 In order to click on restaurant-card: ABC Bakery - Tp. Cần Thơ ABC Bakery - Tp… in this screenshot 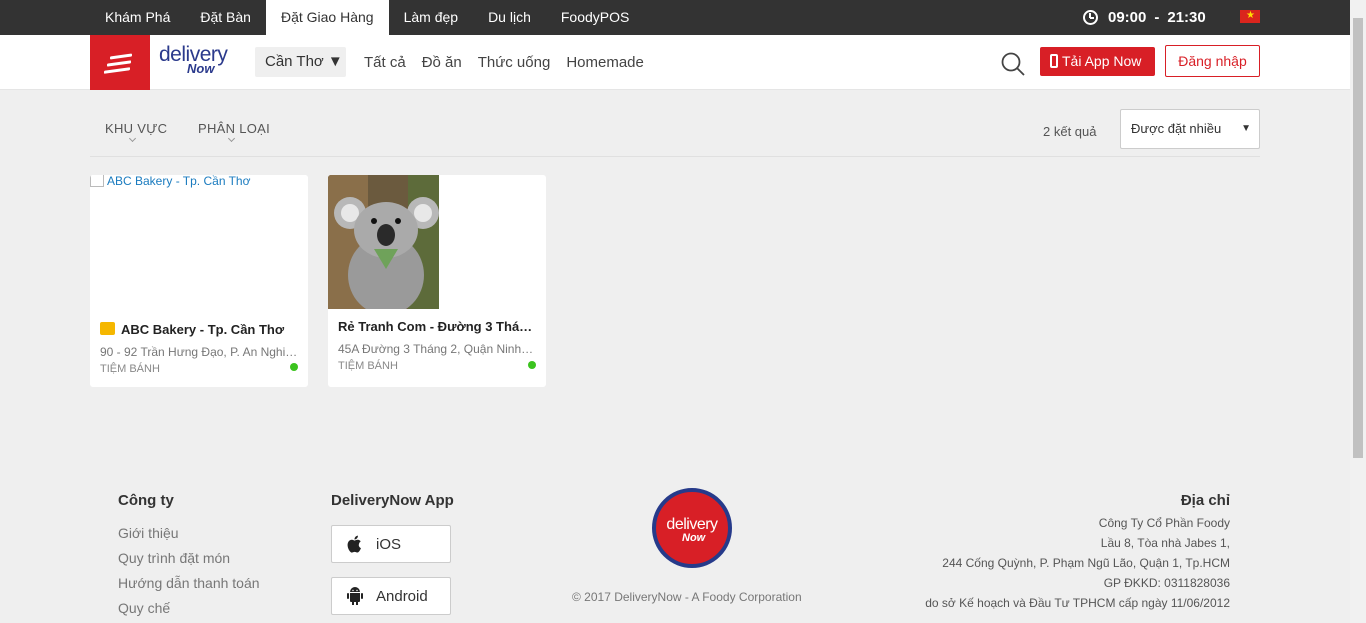, I will do `click(199, 281)`.